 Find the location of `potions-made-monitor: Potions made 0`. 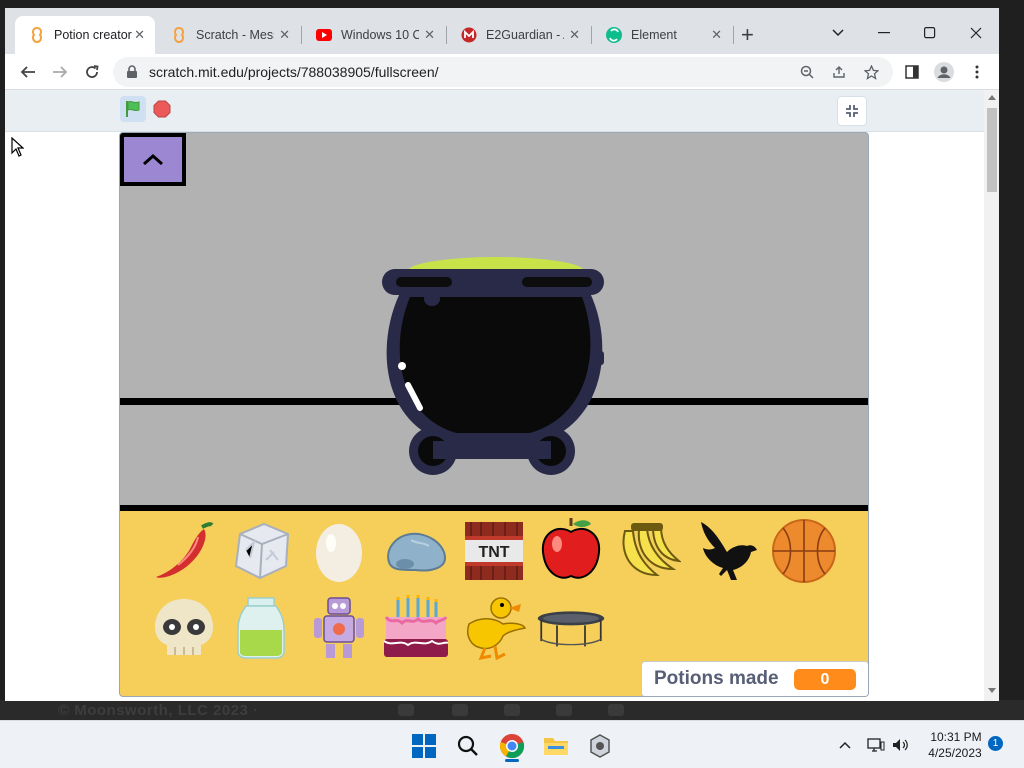

potions-made-monitor: Potions made 0 is located at coordinates (754, 678).